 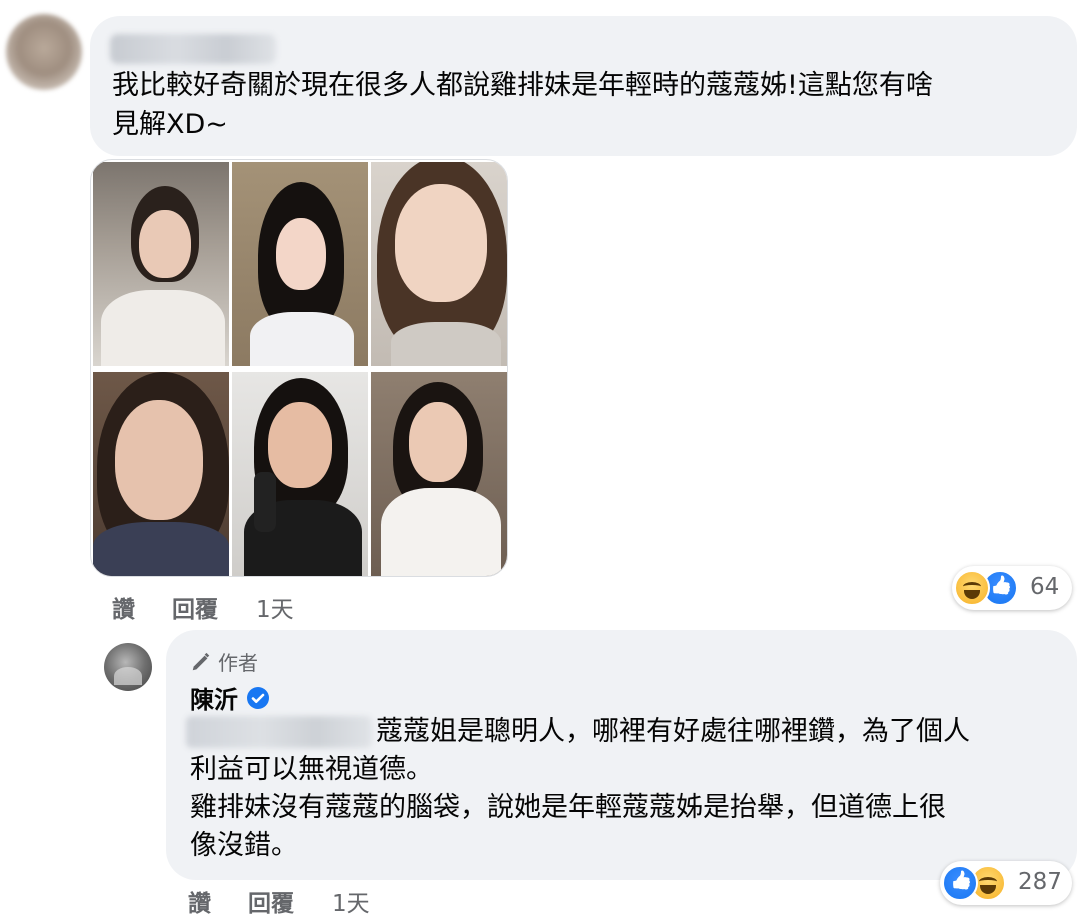 I want to click on comment-text-line1: 我比較好奇關於現在很多人都說雞排妹是年輕時的蔻蔻姊!這點您有啥, so click(x=522, y=85).